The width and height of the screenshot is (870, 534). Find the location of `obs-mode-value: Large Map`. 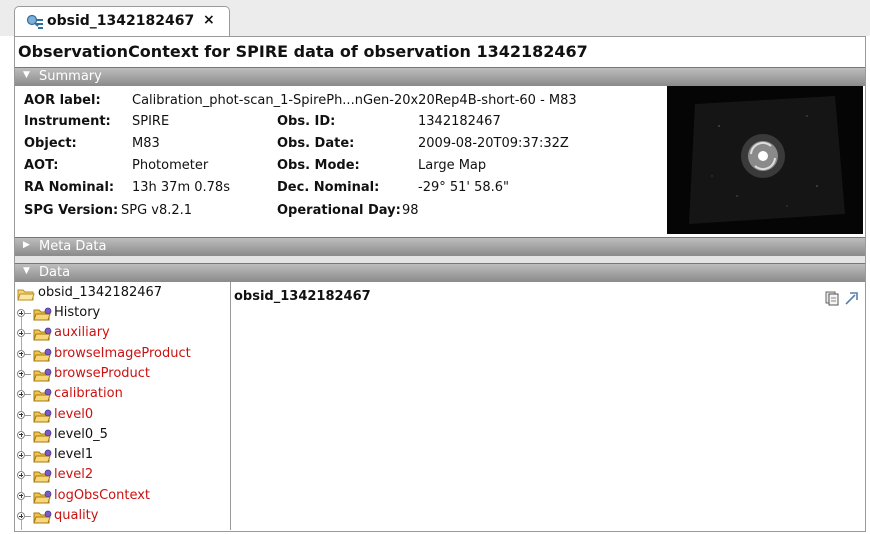

obs-mode-value: Large Map is located at coordinates (452, 165).